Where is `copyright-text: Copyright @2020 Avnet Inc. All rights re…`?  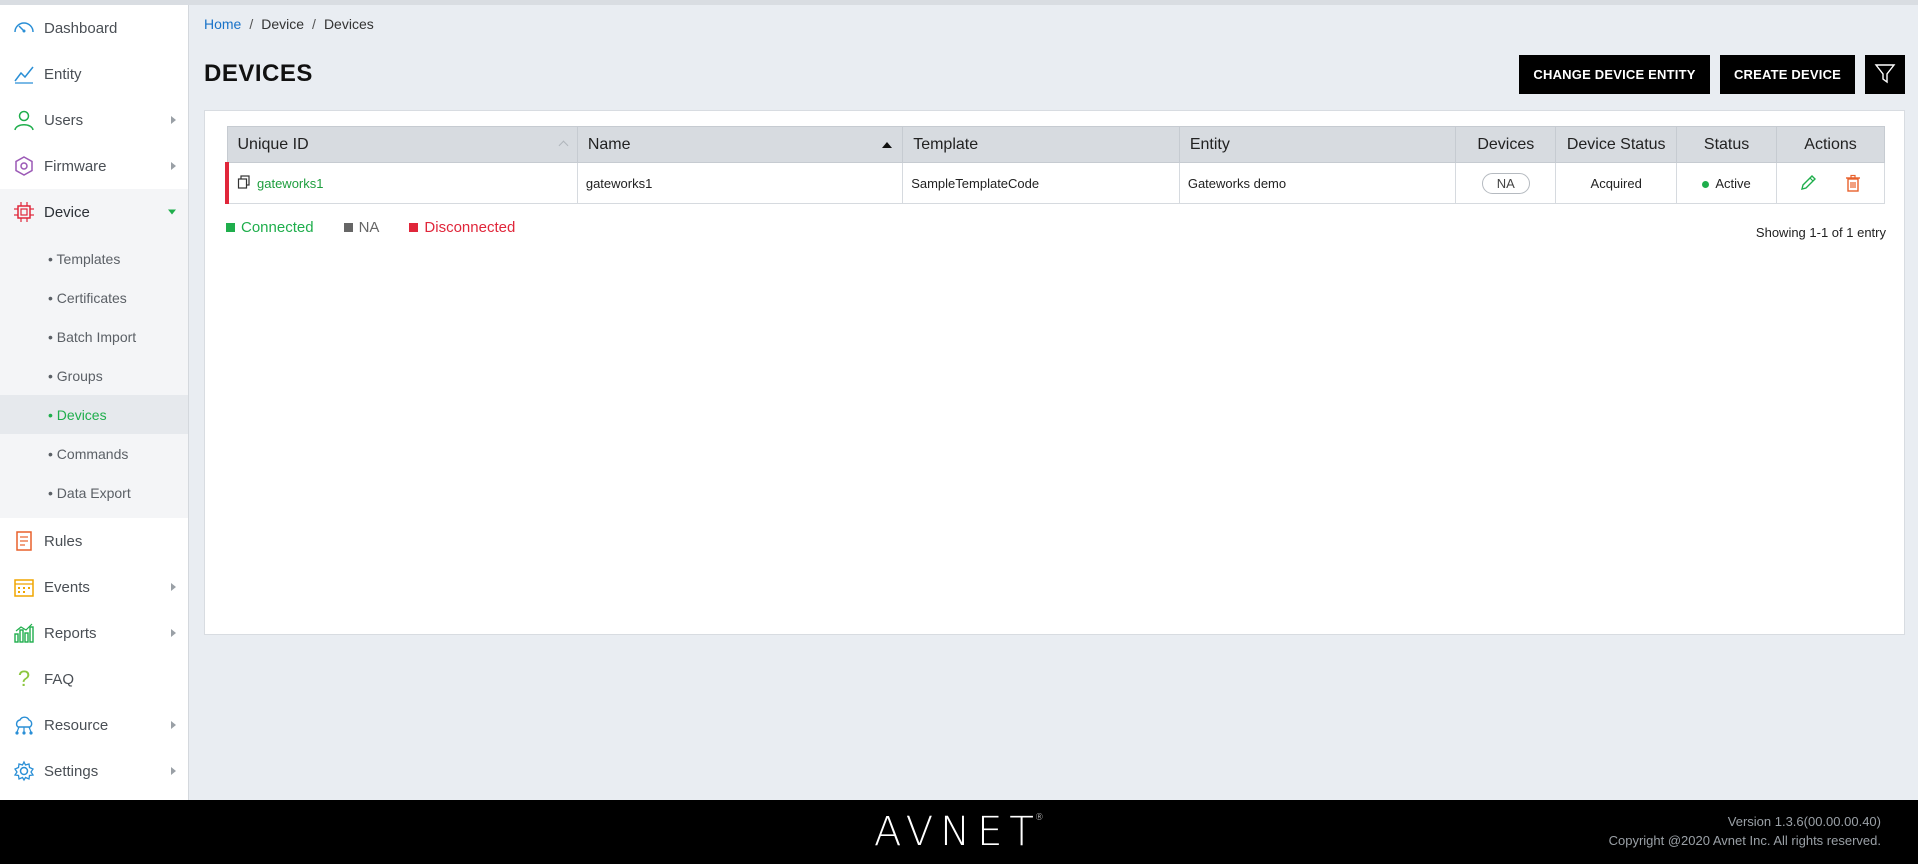
copyright-text: Copyright @2020 Avnet Inc. All rights re… is located at coordinates (1744, 840).